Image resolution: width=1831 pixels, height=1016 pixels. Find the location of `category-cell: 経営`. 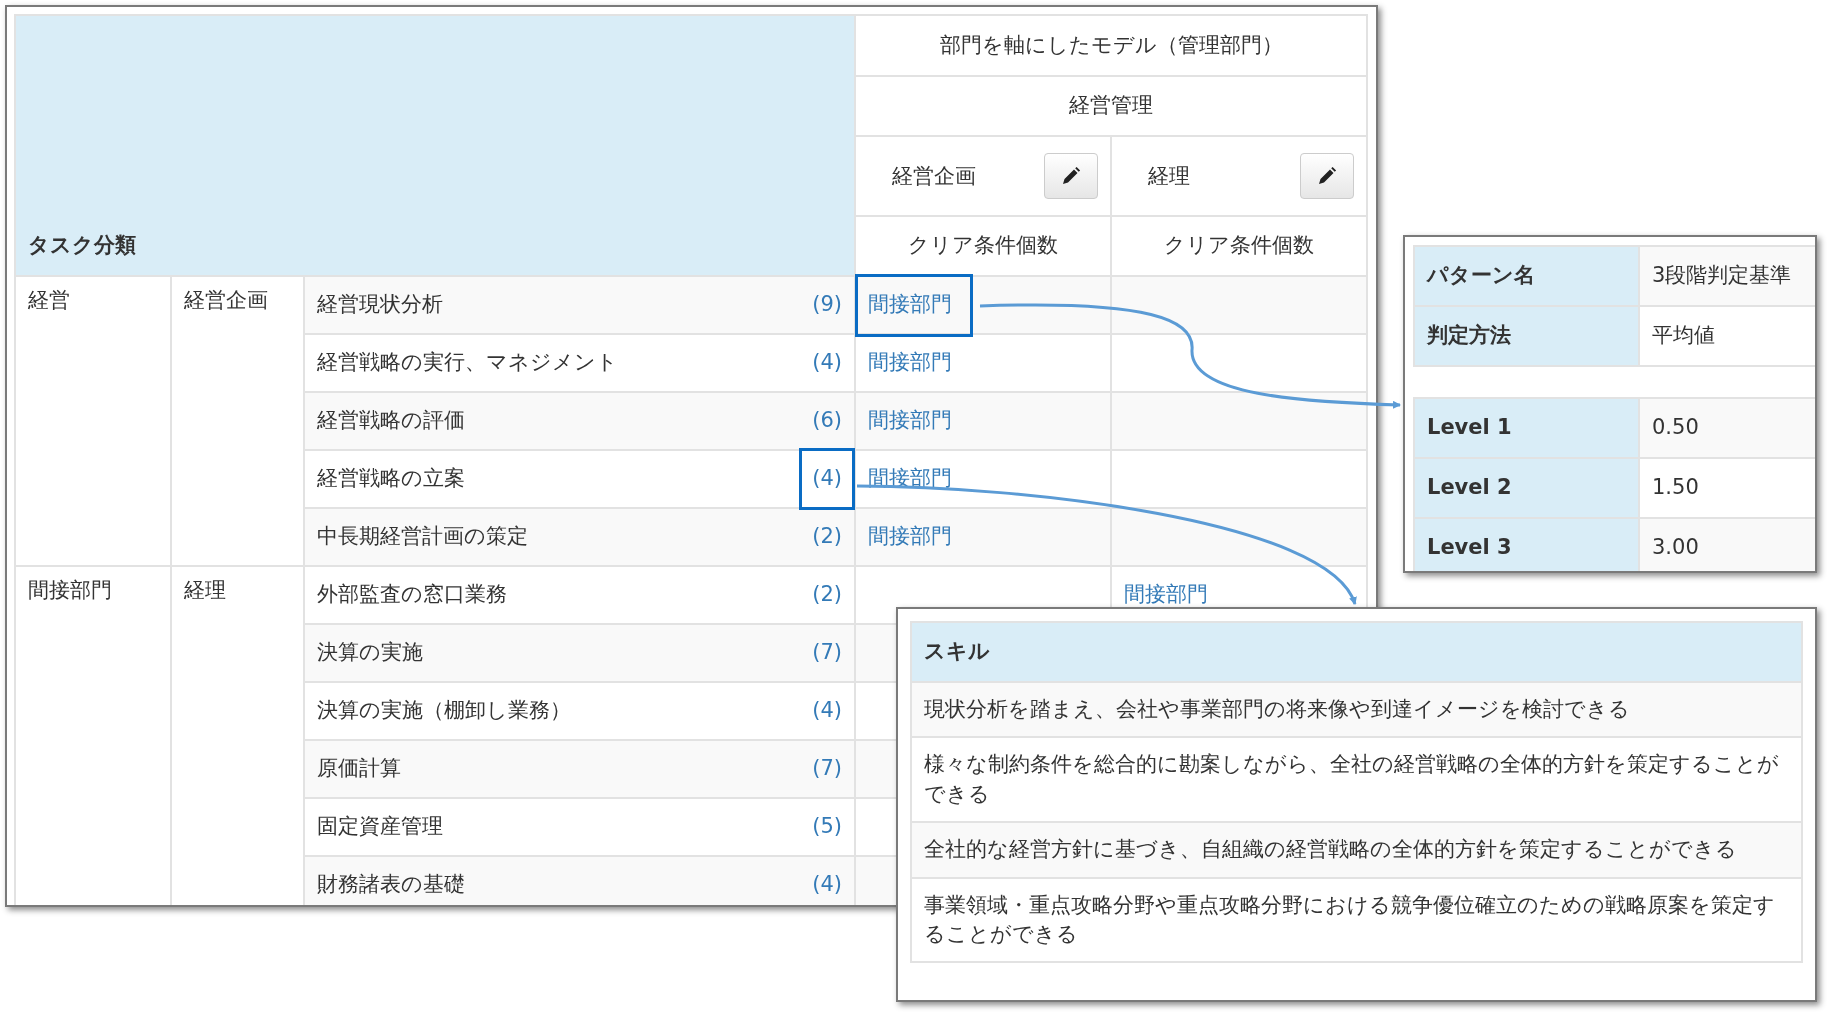

category-cell: 経営 is located at coordinates (49, 300).